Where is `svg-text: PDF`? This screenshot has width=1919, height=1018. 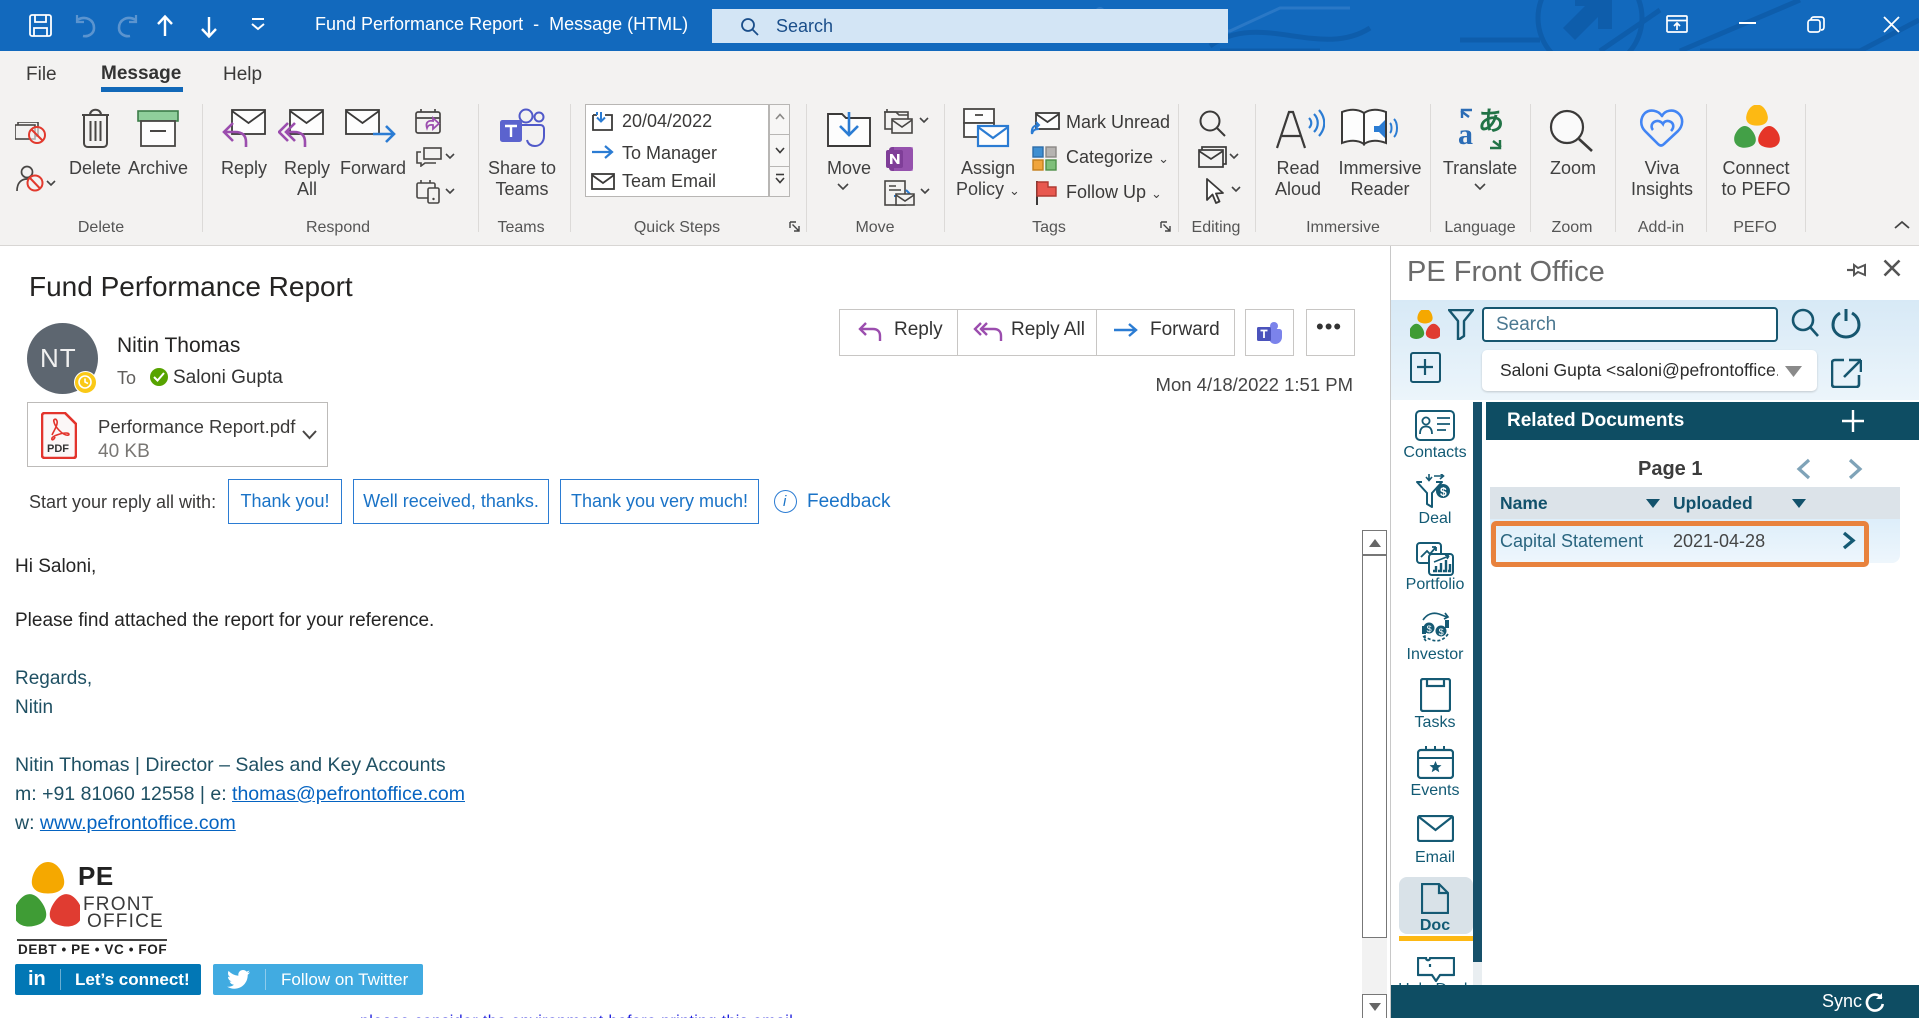
svg-text: PDF is located at coordinates (58, 449).